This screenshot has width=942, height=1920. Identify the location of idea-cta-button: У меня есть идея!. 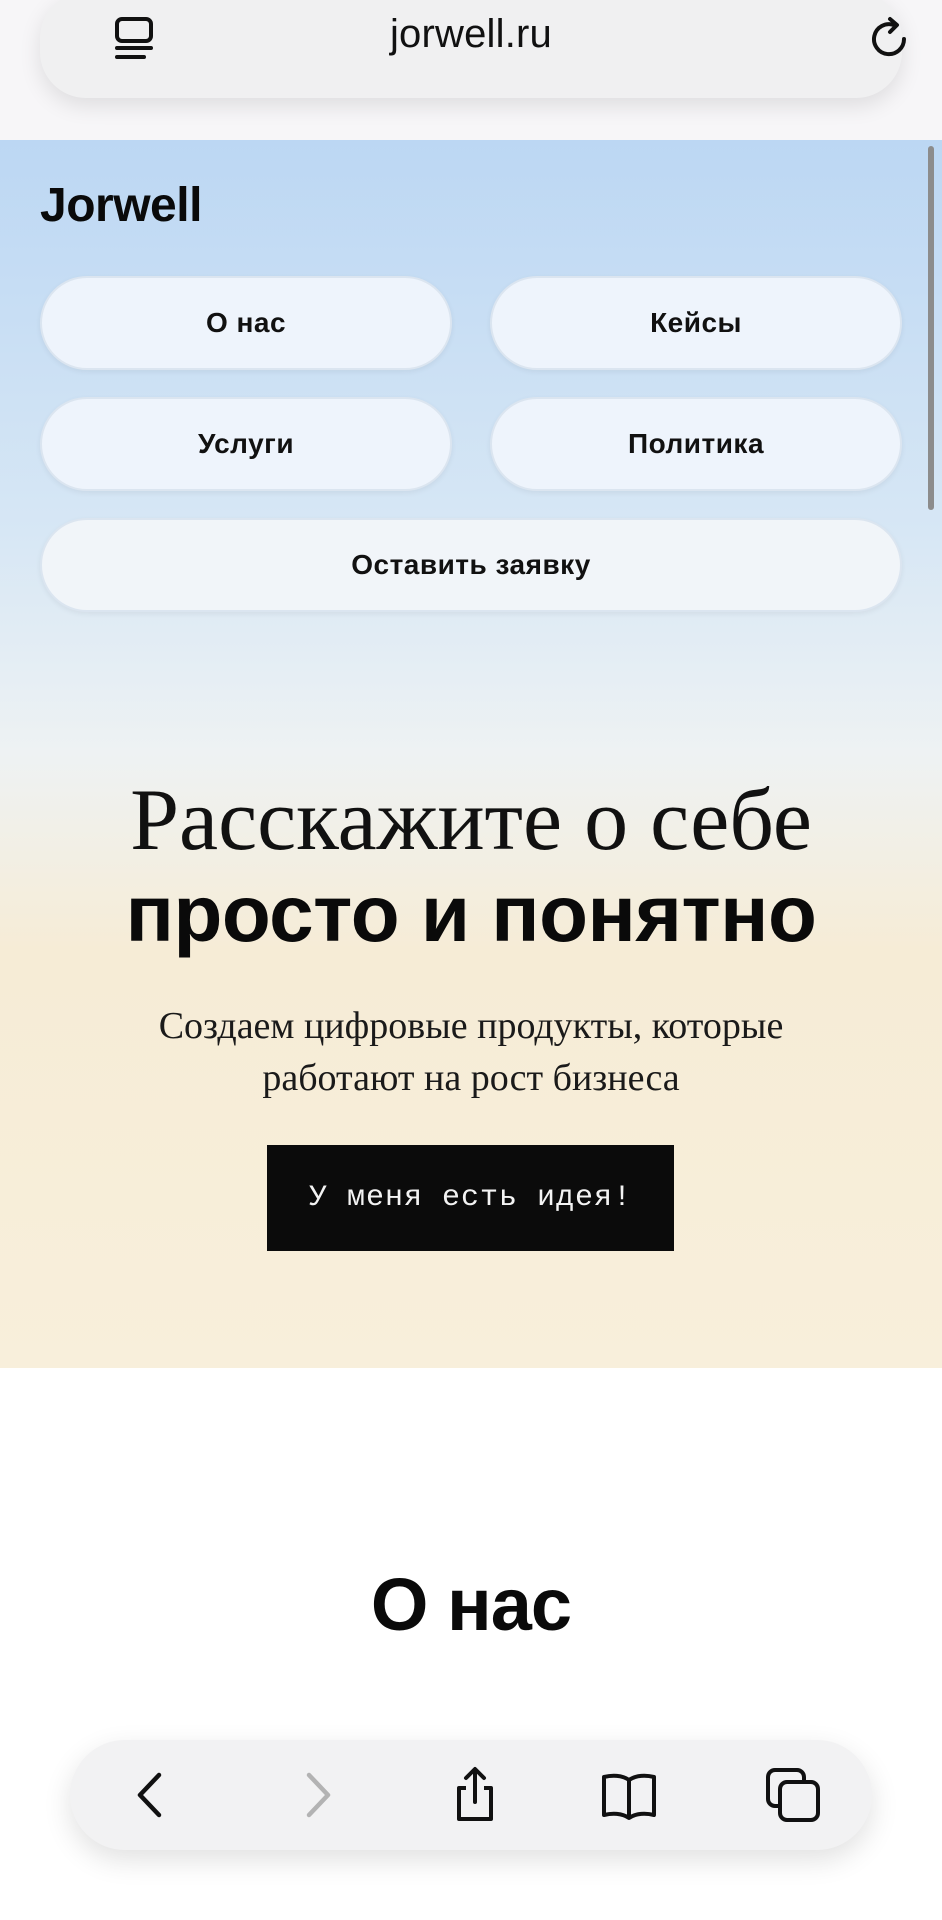
(470, 1198).